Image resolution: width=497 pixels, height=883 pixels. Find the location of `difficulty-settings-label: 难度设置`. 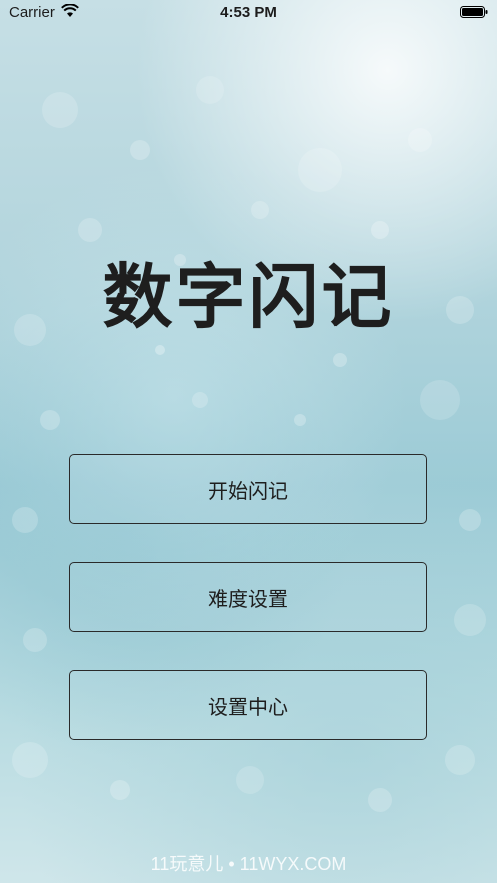

difficulty-settings-label: 难度设置 is located at coordinates (248, 598).